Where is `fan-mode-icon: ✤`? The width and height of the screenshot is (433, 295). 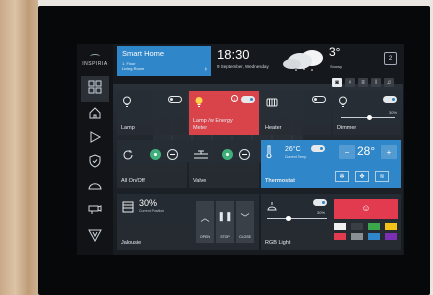 fan-mode-icon: ✤ is located at coordinates (362, 176).